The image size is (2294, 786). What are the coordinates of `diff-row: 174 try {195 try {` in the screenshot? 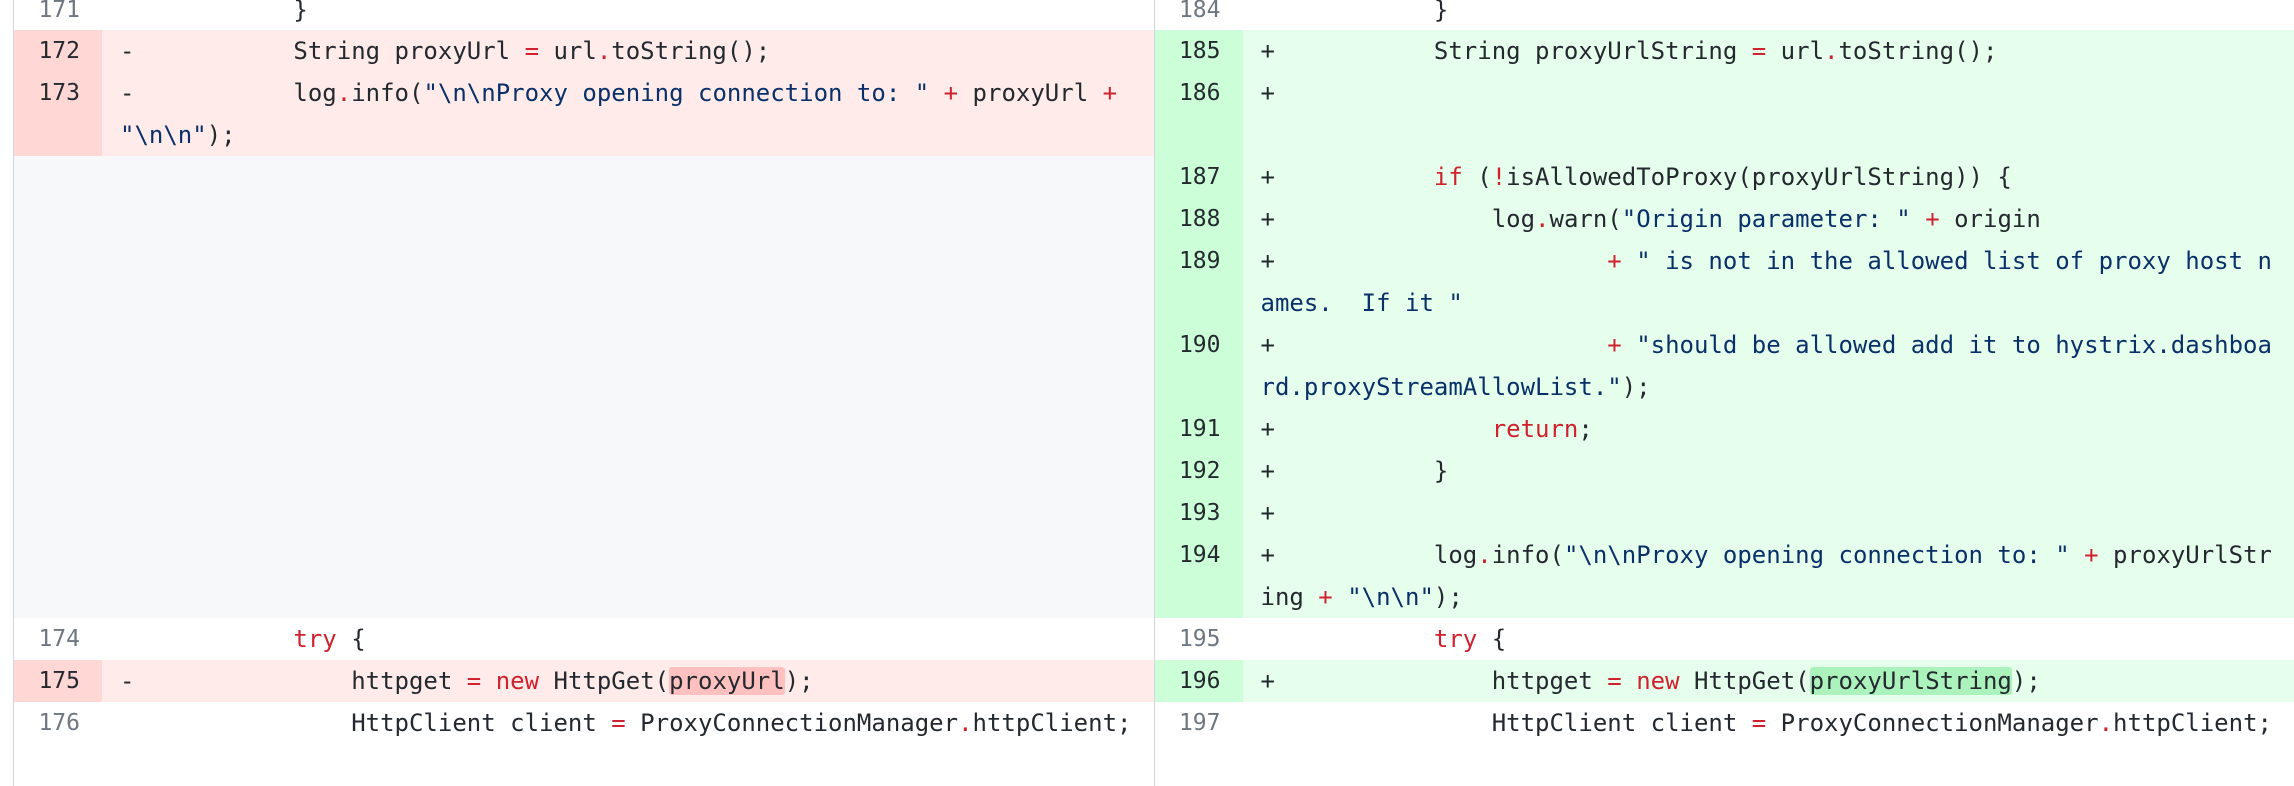 It's located at (1154, 639).